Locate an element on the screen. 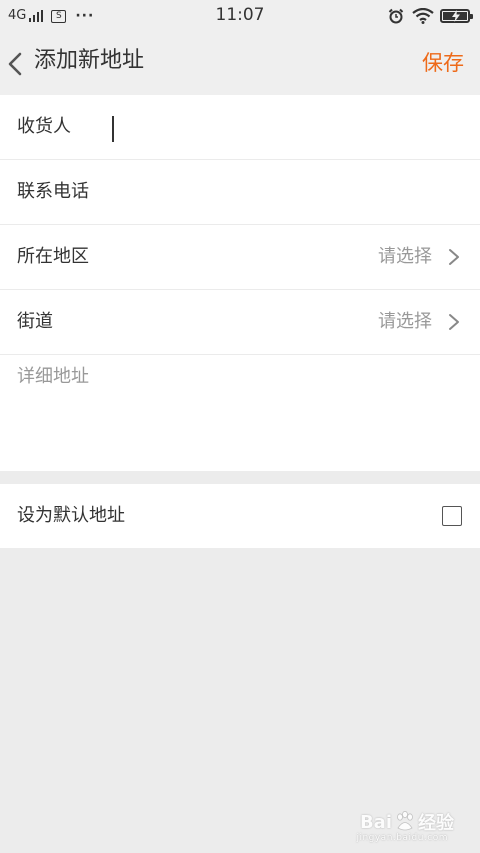  recipient-row: 收货人 is located at coordinates (240, 127).